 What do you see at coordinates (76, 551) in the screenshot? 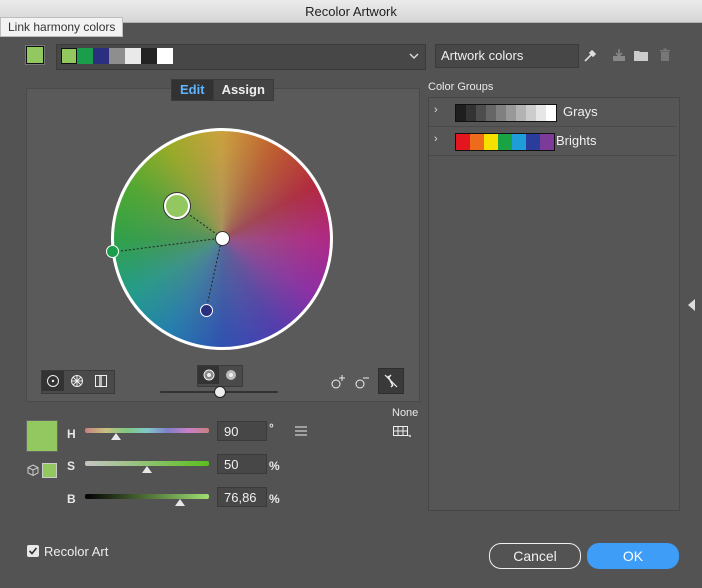
I see `recolor-art-label: Recolor Art` at bounding box center [76, 551].